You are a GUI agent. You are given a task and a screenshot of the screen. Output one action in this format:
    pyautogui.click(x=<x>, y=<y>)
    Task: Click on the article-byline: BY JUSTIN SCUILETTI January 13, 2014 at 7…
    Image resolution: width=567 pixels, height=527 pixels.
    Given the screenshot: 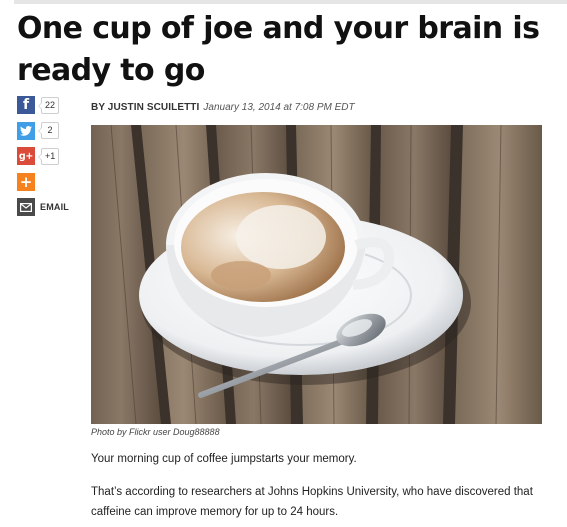 What is the action you would take?
    pyautogui.click(x=223, y=107)
    